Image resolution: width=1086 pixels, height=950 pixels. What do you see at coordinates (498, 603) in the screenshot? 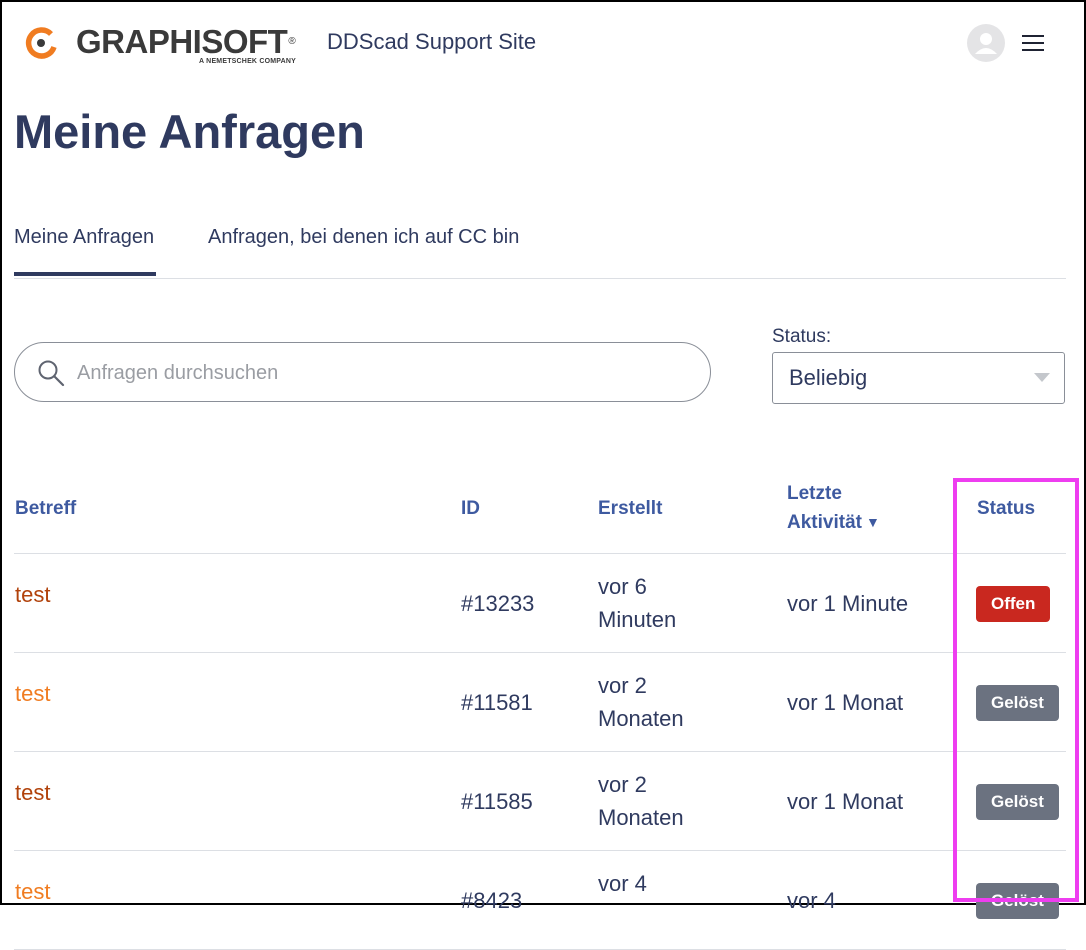
I see `request-id: #13233` at bounding box center [498, 603].